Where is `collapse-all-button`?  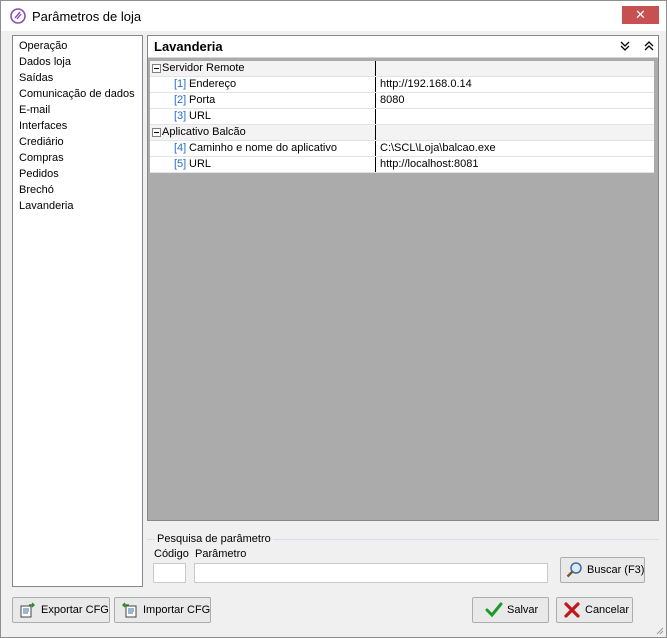 collapse-all-button is located at coordinates (626, 46).